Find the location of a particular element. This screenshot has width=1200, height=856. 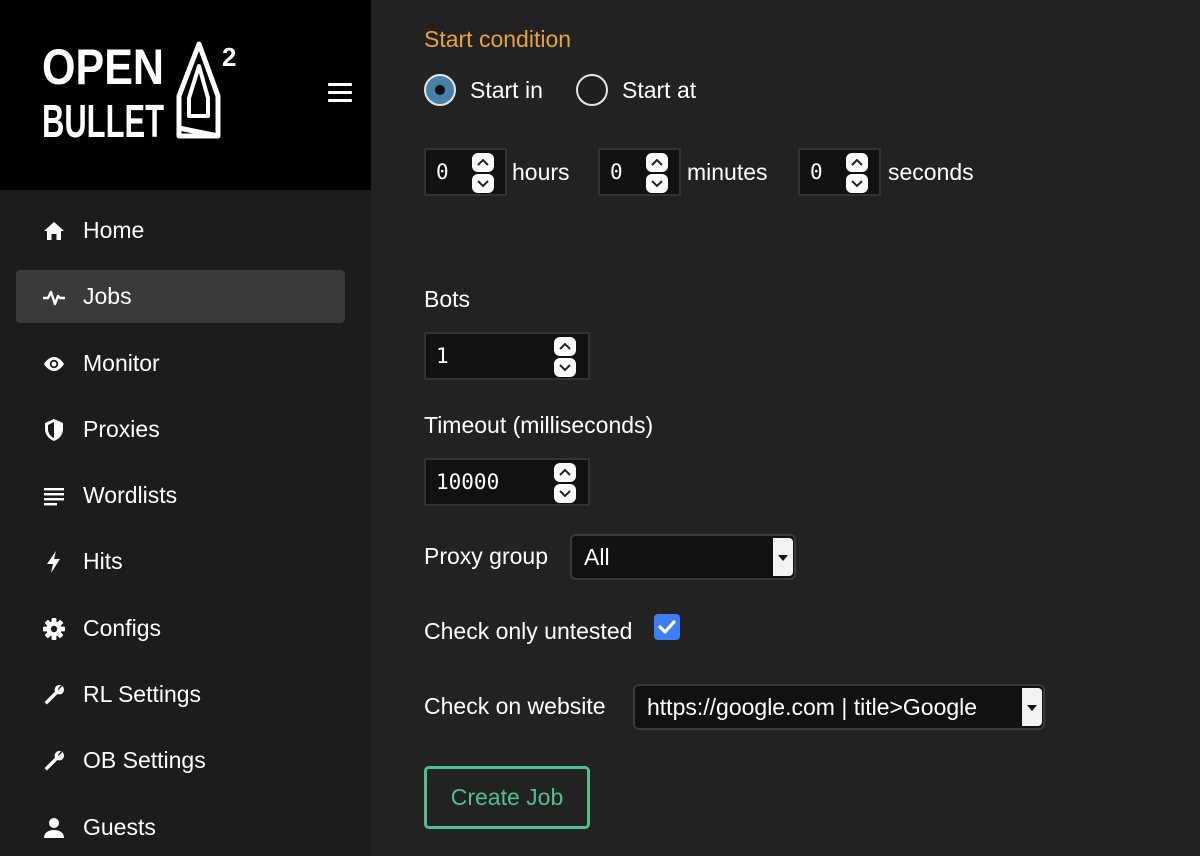

minutes-unit-label: minutes is located at coordinates (727, 172).